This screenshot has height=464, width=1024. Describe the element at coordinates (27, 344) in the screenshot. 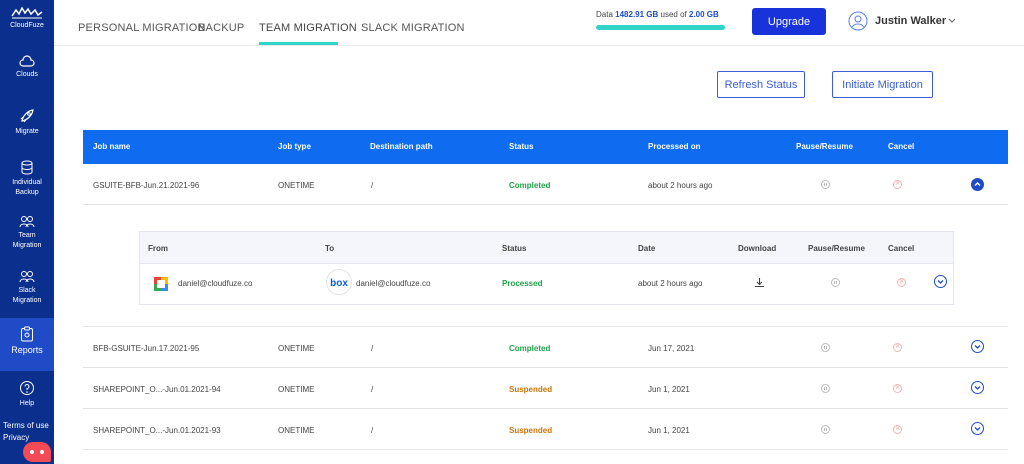

I see `sidebar-item-reports: Reports` at that location.